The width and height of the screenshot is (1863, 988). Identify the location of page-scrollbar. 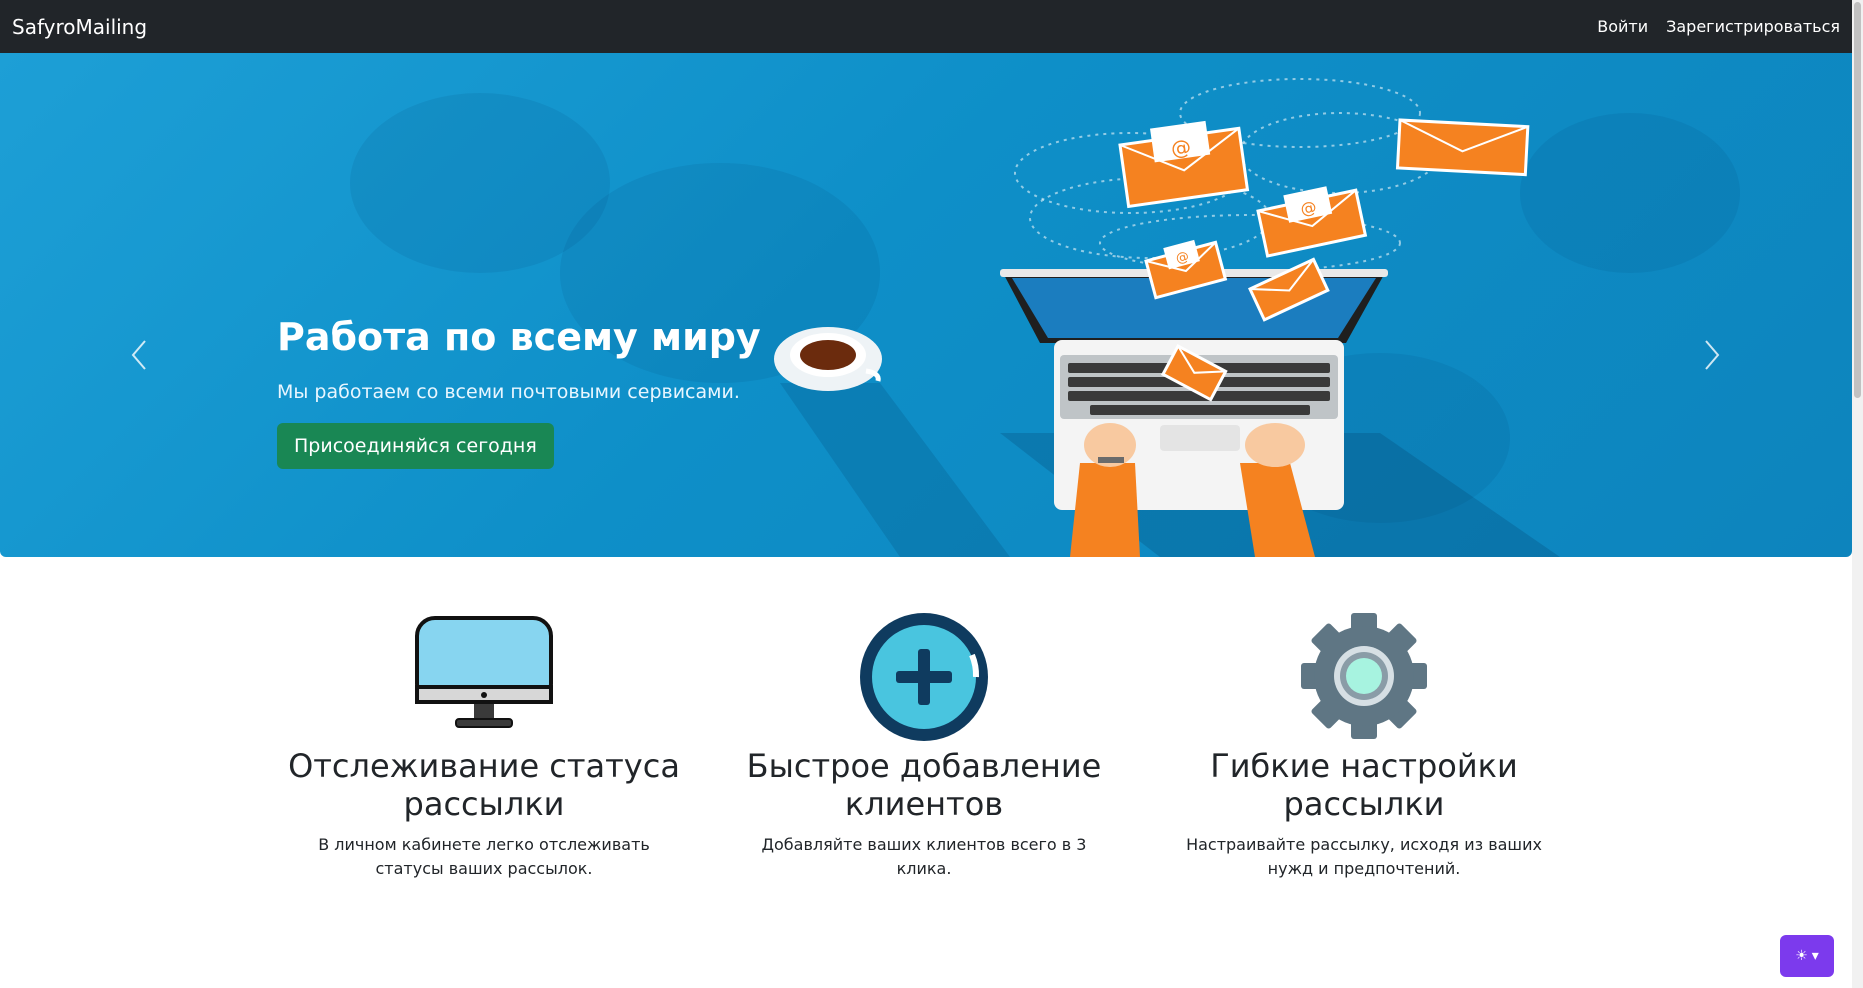
(1857, 494).